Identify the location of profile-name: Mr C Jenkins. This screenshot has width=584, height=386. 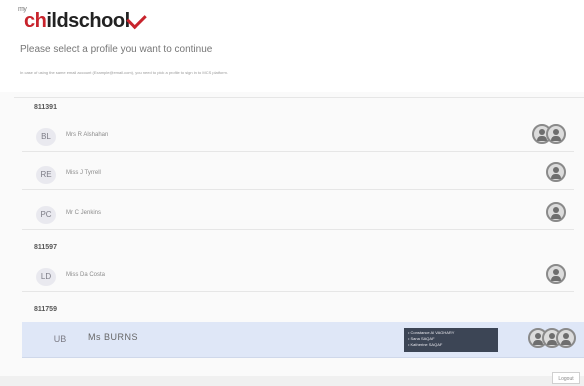
(84, 213).